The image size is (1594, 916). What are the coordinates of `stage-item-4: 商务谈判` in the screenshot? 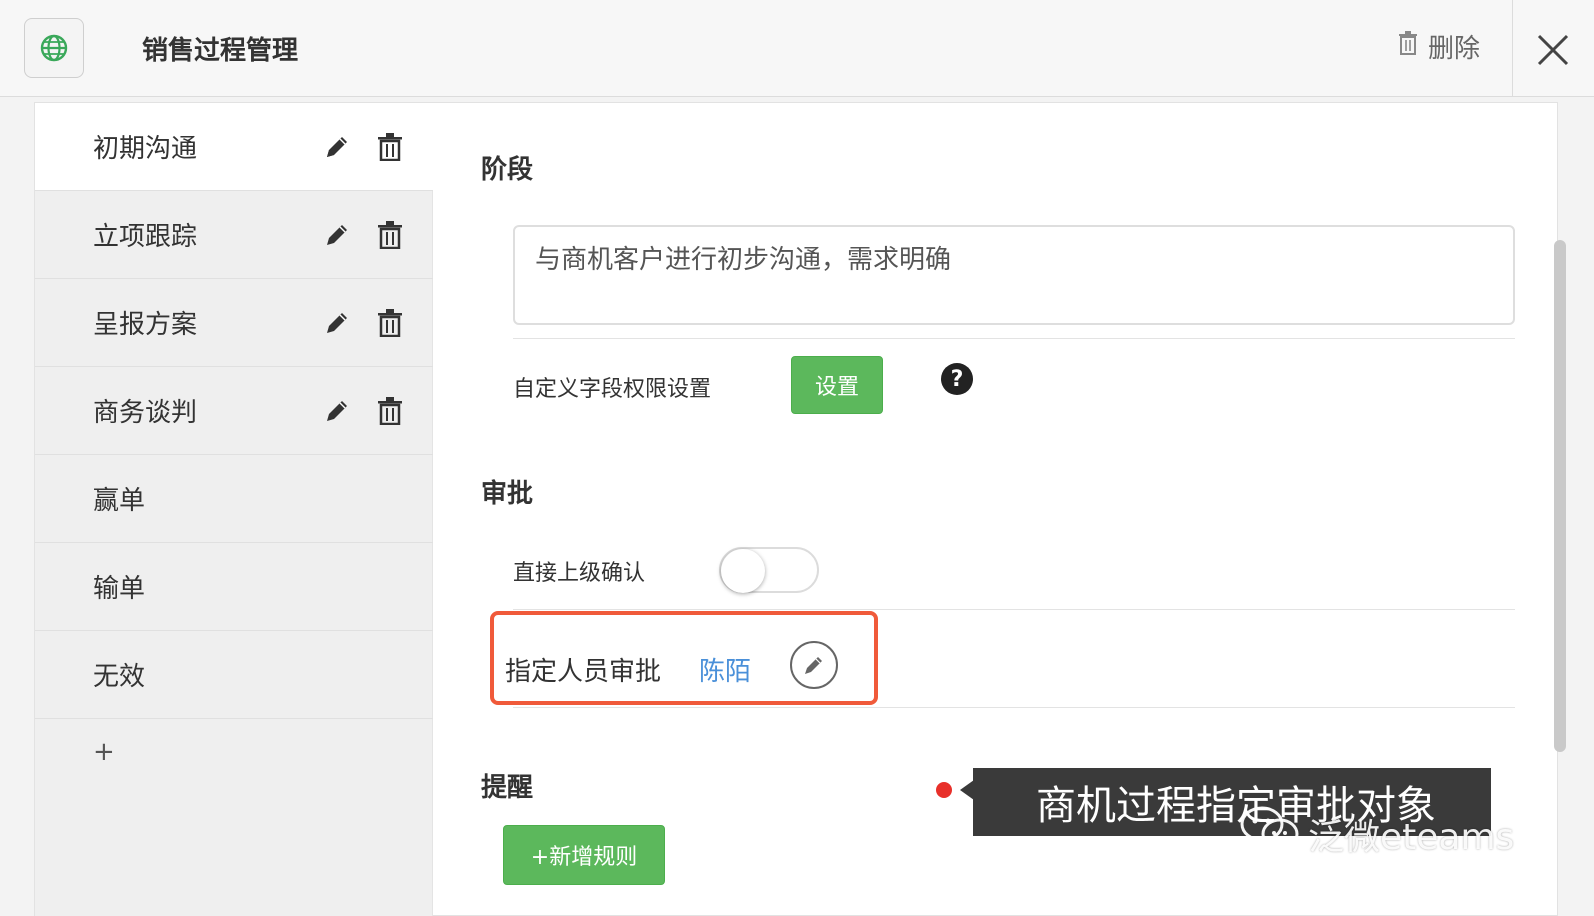 It's located at (234, 411).